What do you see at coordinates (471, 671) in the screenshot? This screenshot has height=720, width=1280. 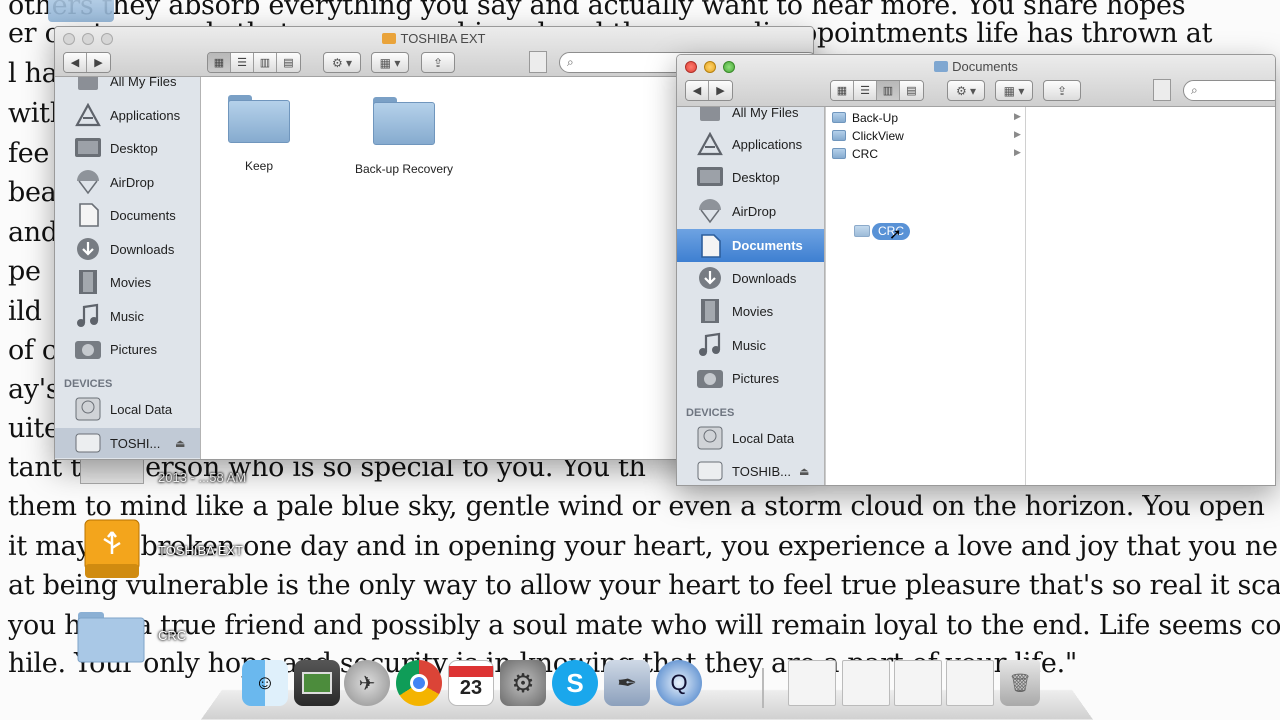 I see `calendar-header-icon` at bounding box center [471, 671].